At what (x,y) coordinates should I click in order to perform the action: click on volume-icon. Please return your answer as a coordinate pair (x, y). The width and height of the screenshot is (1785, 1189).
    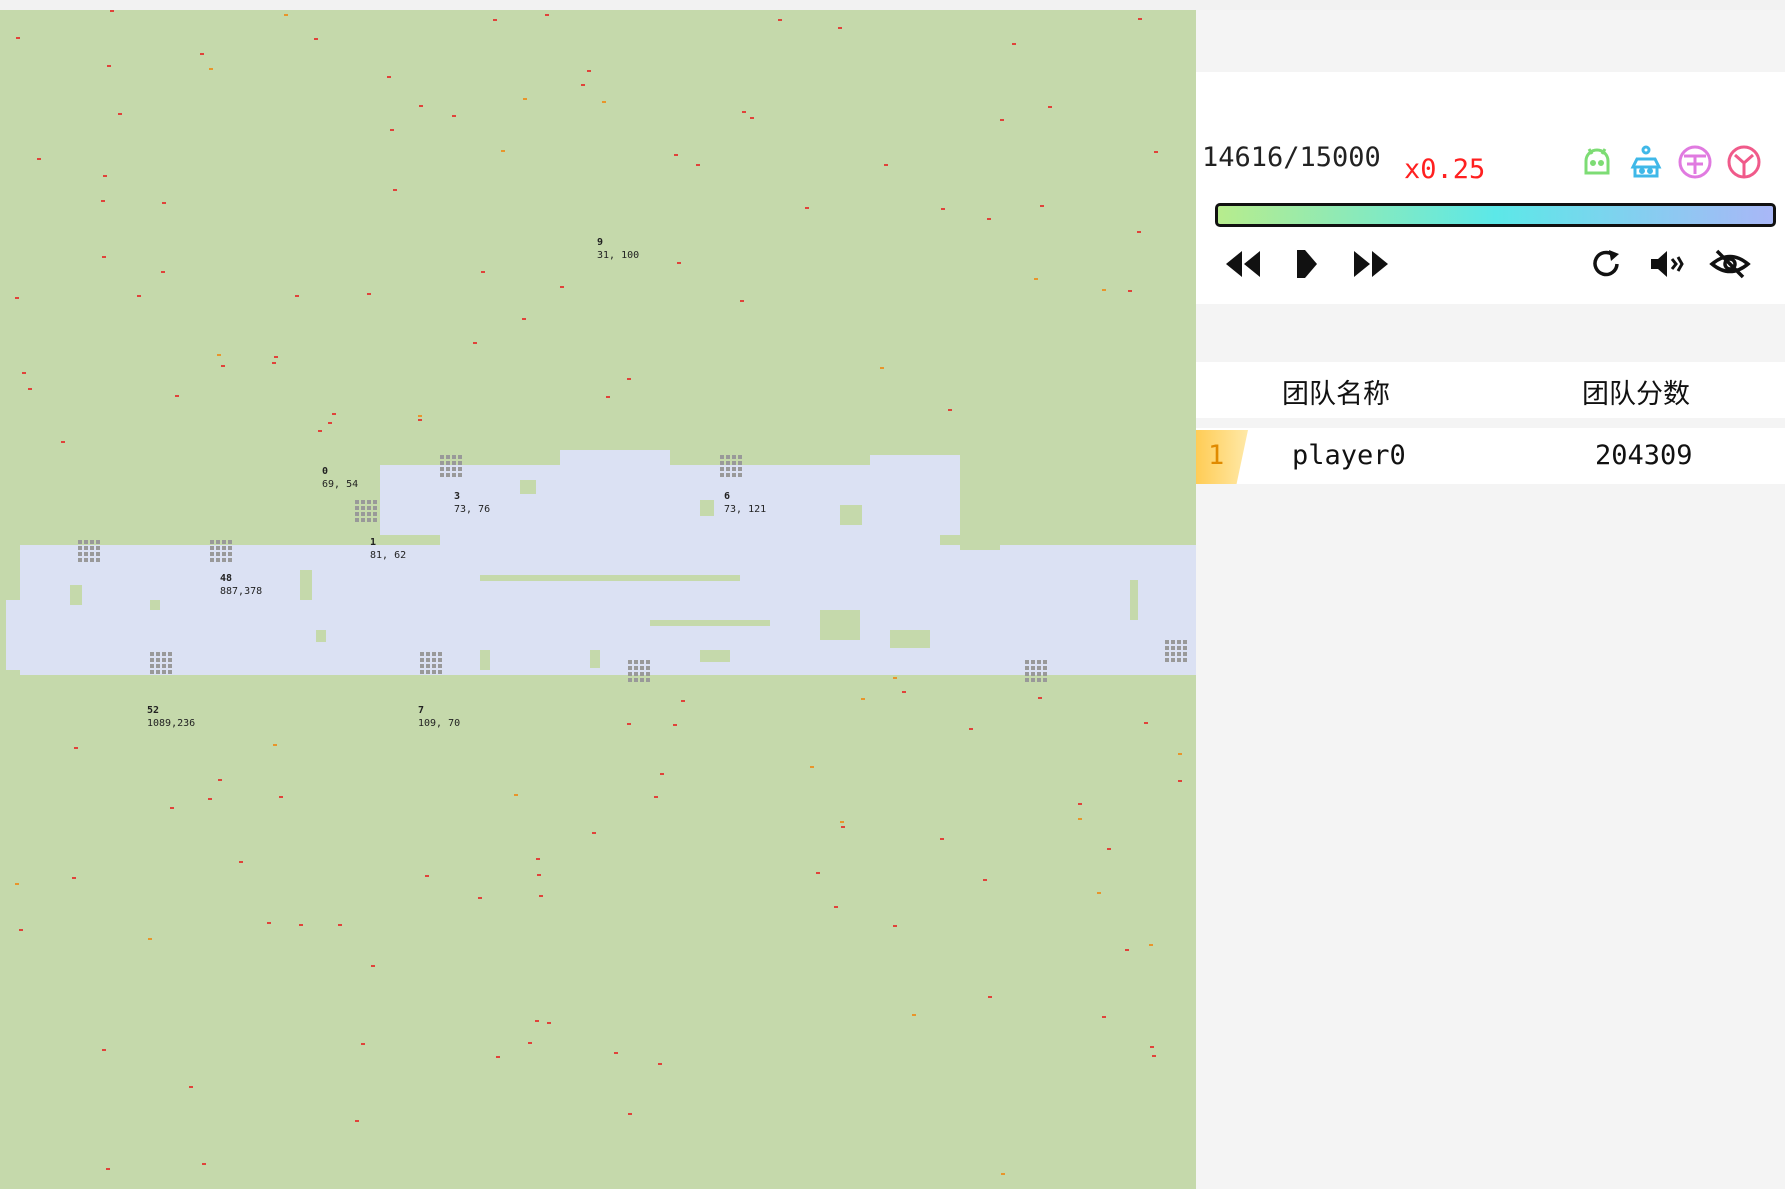
    Looking at the image, I should click on (1668, 264).